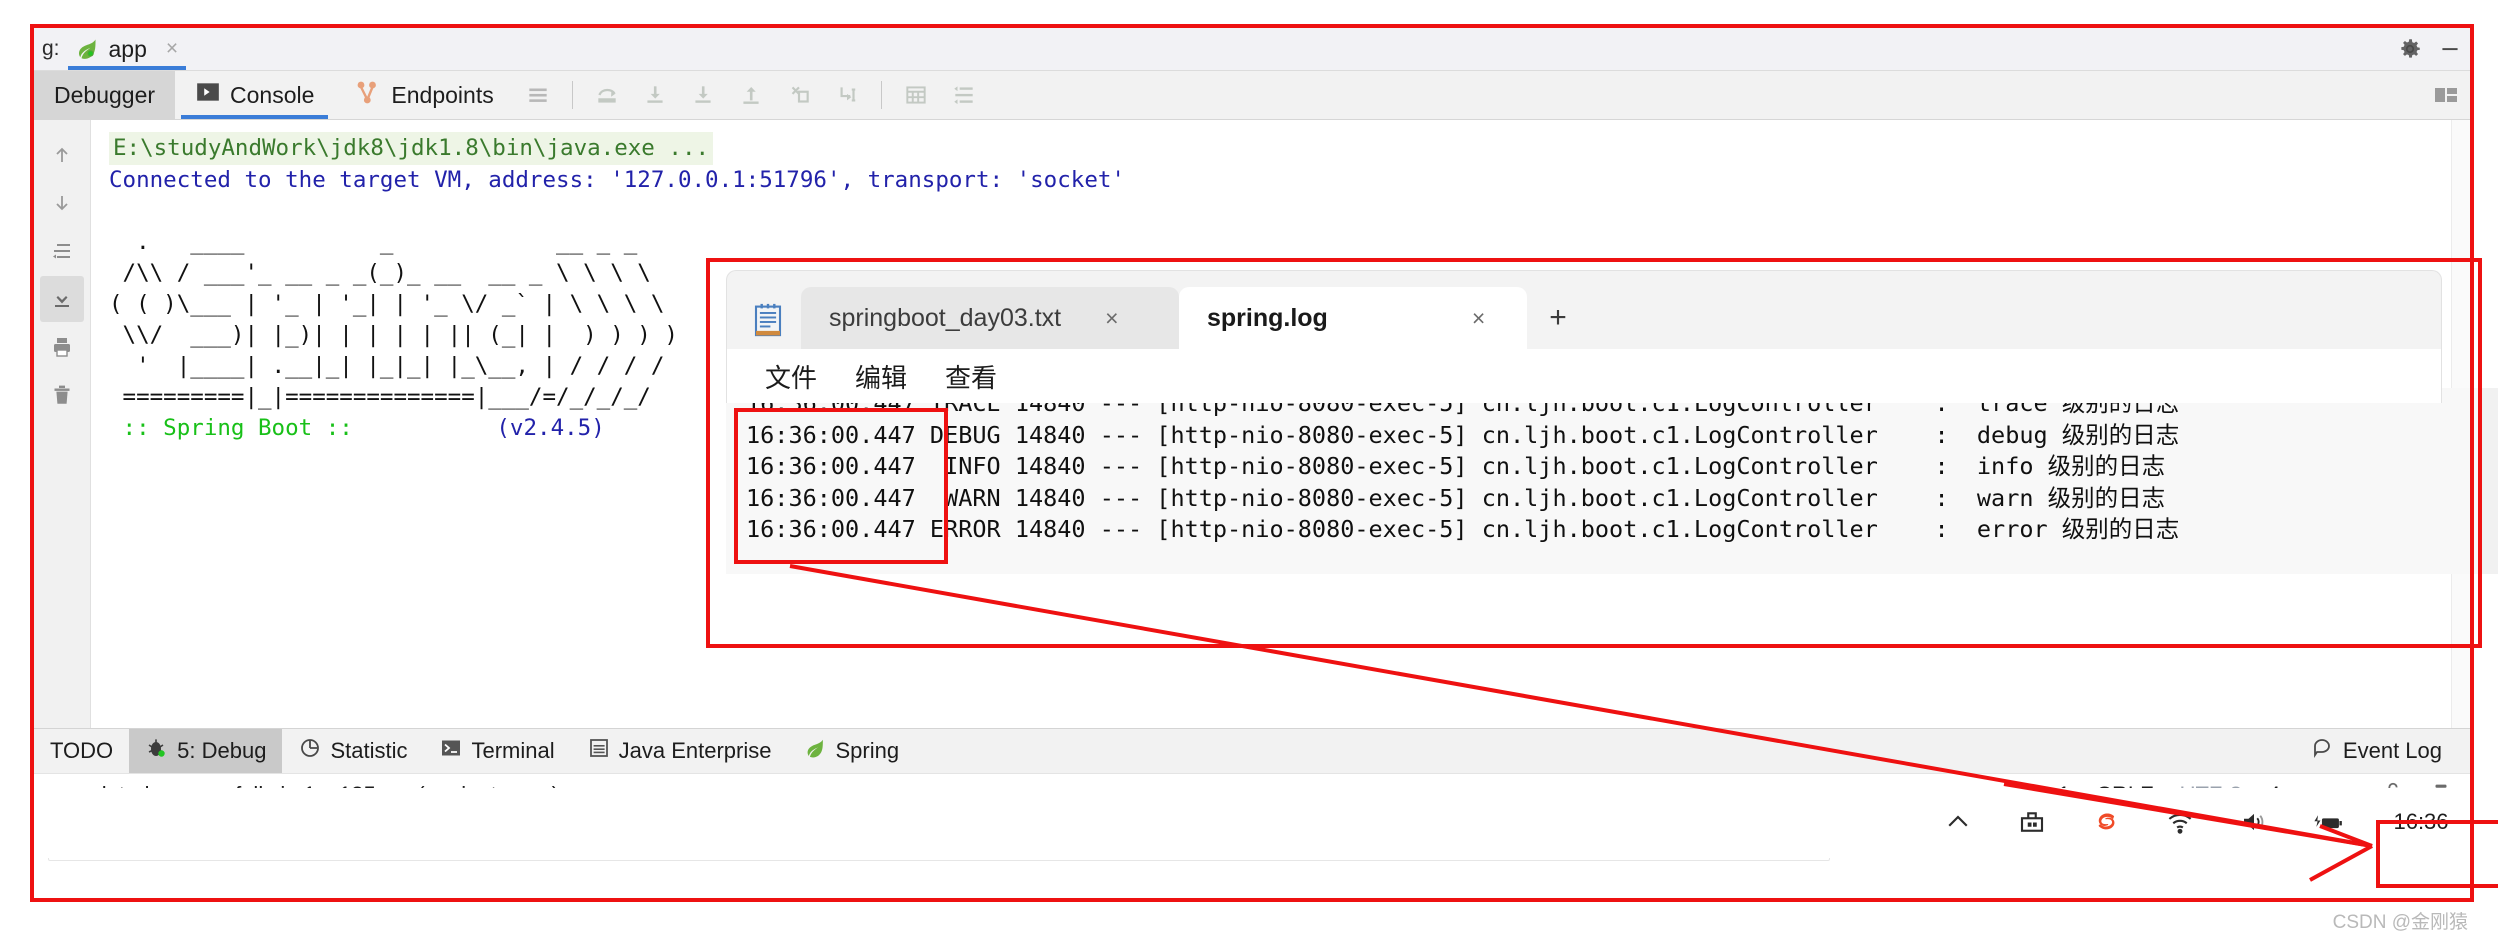  I want to click on sidebar-item-statistic: Statistic, so click(352, 751).